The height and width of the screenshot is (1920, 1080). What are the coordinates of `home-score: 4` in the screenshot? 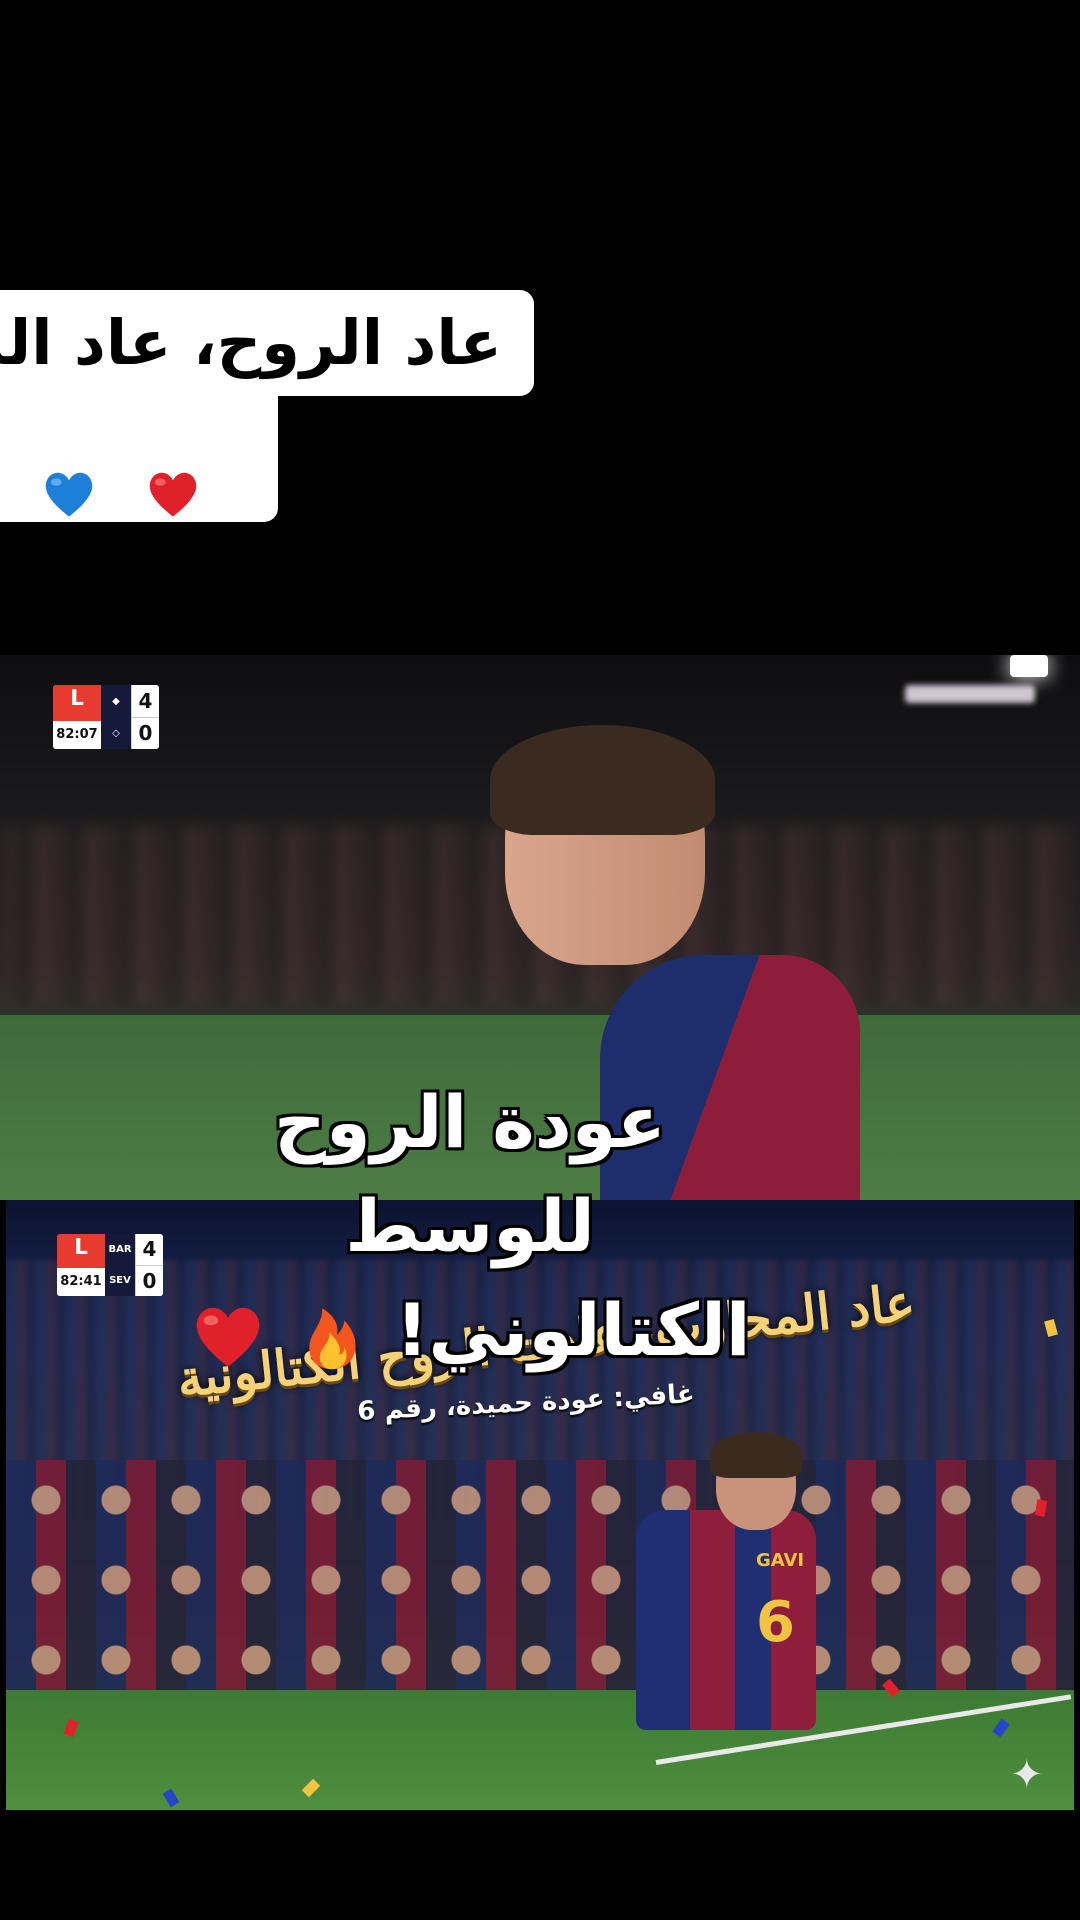 It's located at (145, 701).